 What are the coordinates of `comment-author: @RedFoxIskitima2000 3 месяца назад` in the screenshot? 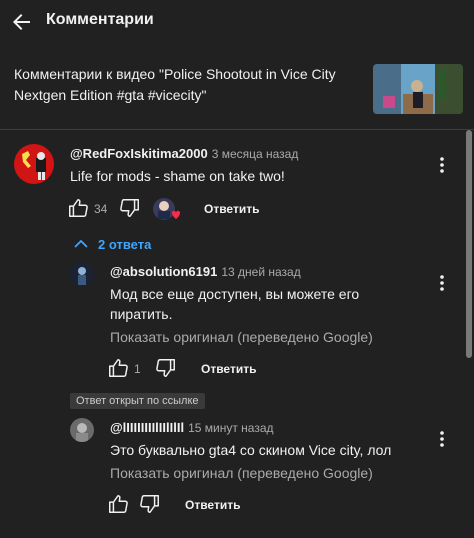 It's located at (184, 153).